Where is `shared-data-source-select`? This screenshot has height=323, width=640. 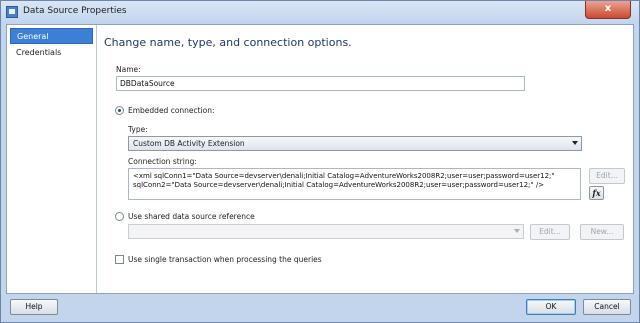
shared-data-source-select is located at coordinates (326, 231).